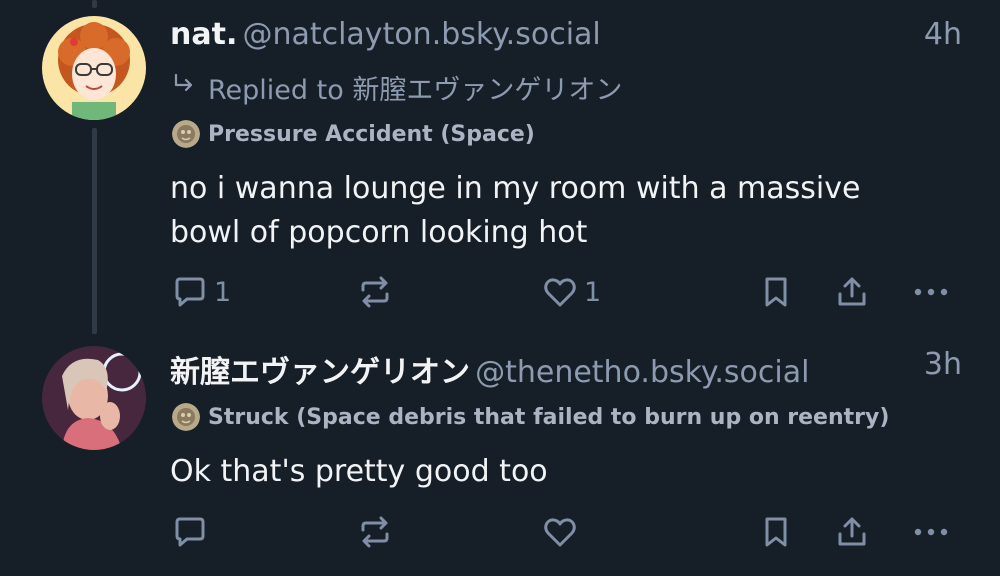  I want to click on reply-prefix: Replied to, so click(276, 90).